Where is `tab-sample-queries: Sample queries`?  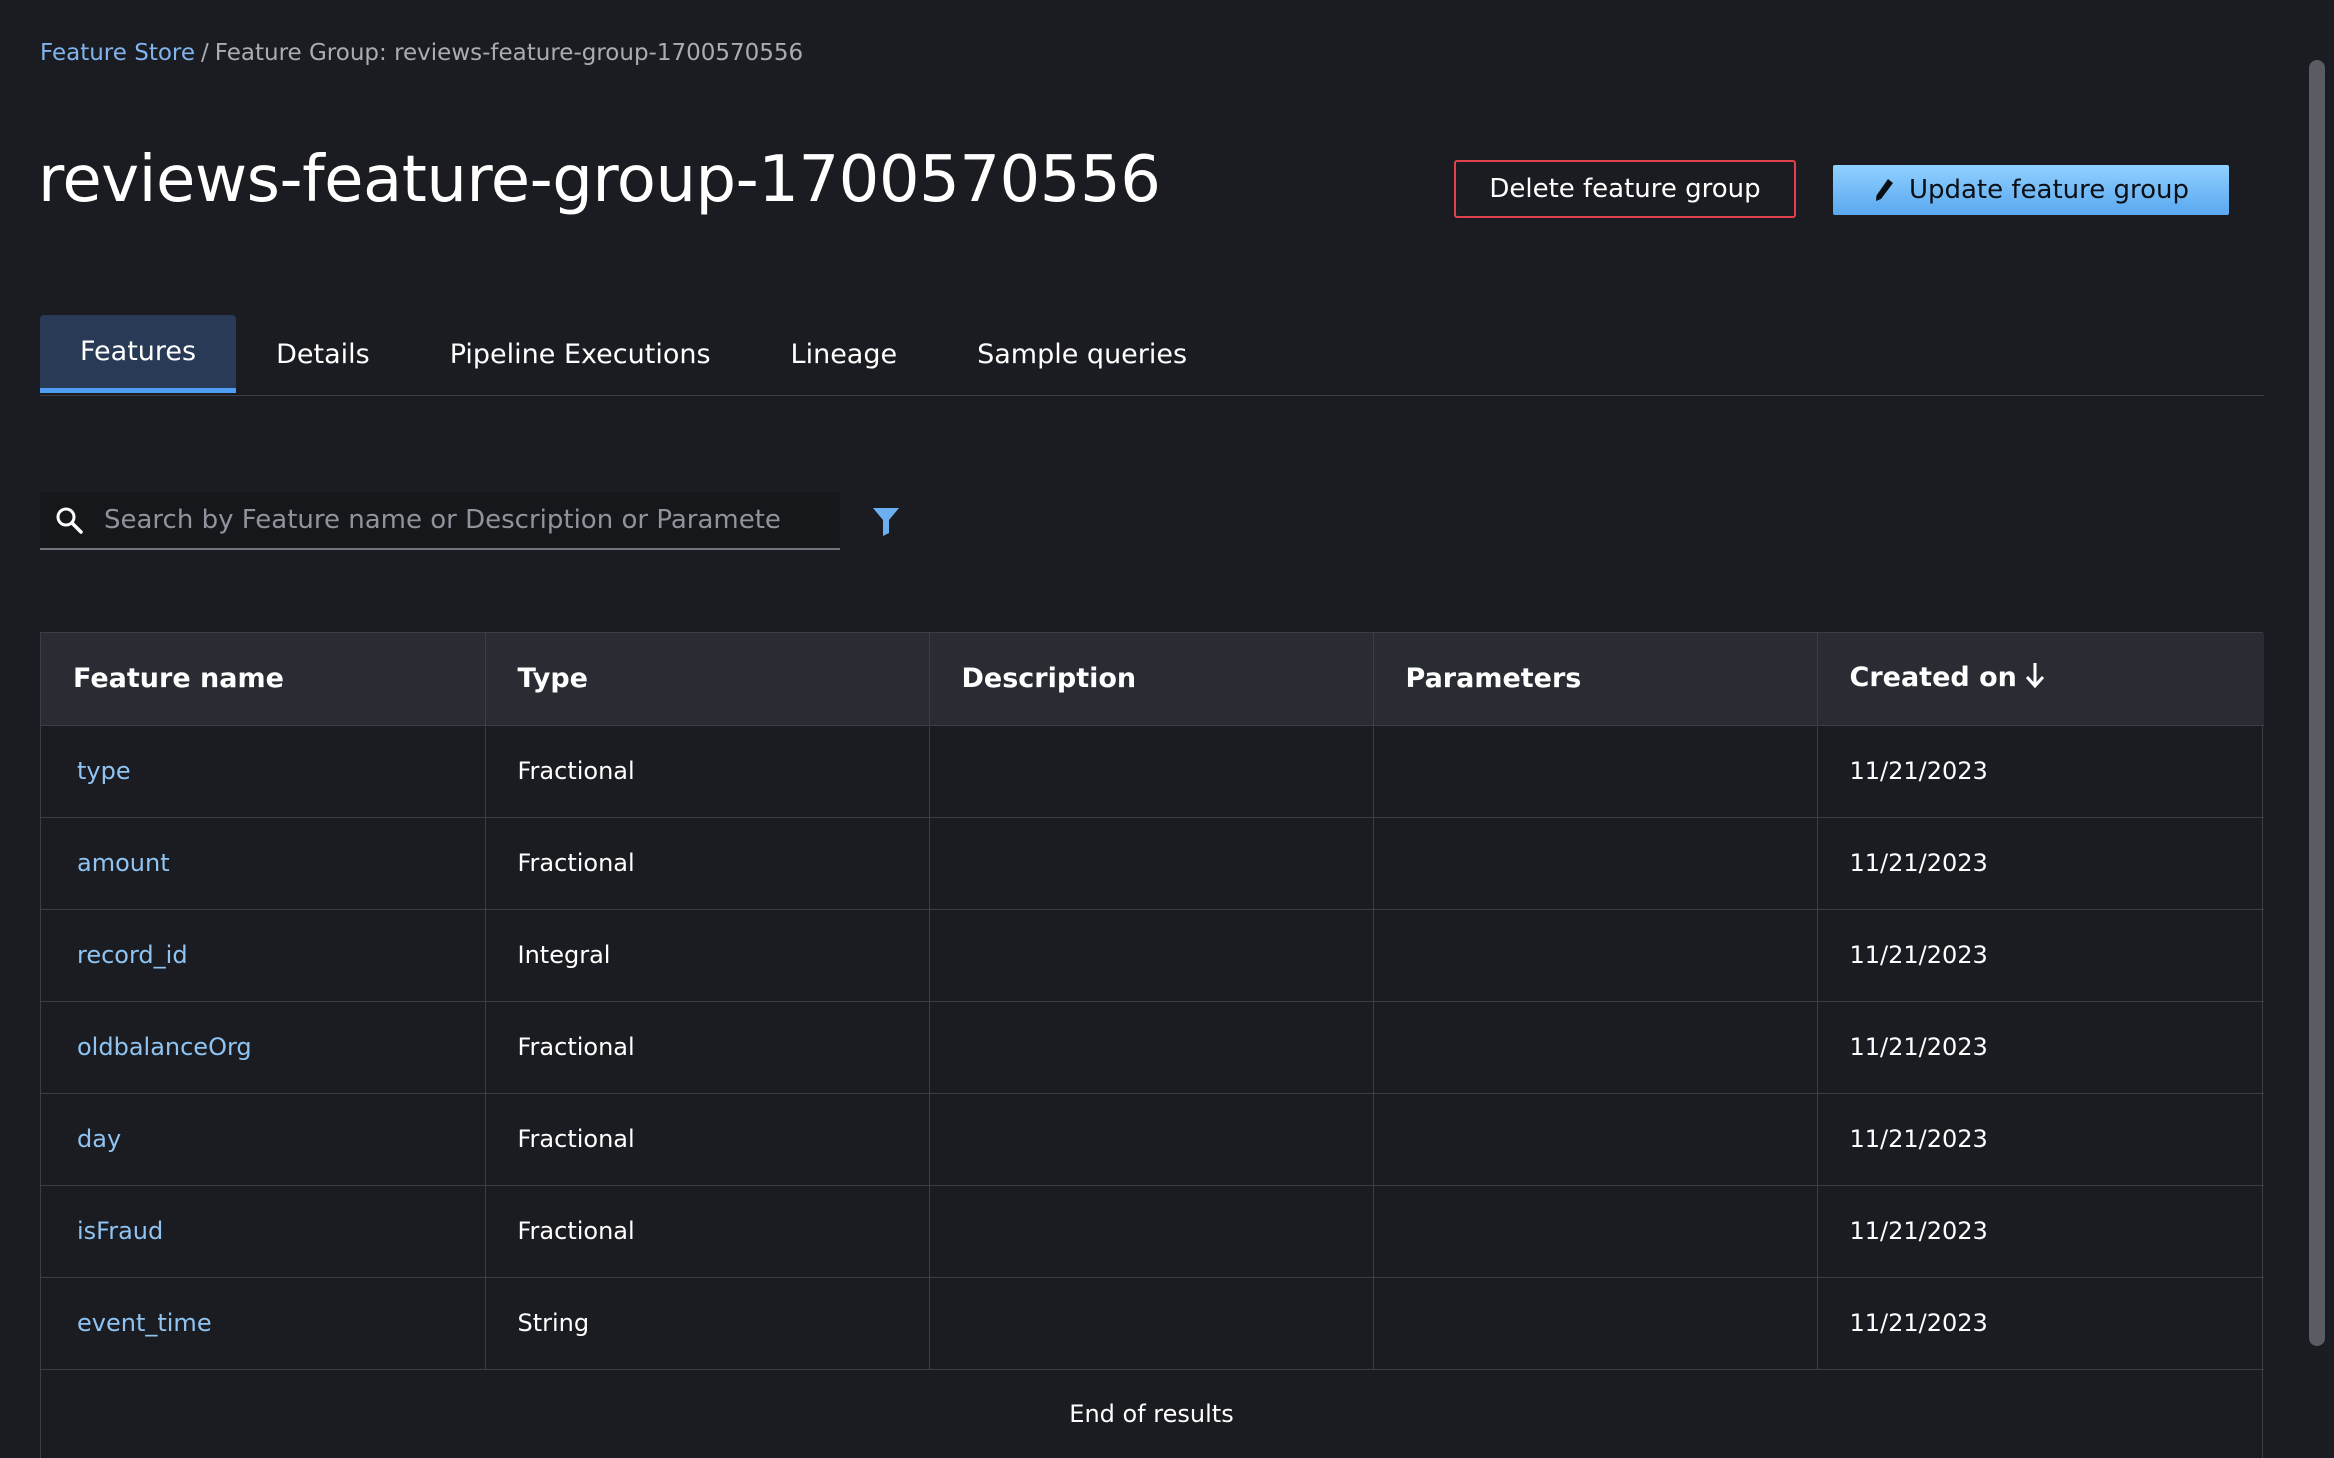
tab-sample-queries: Sample queries is located at coordinates (1082, 354).